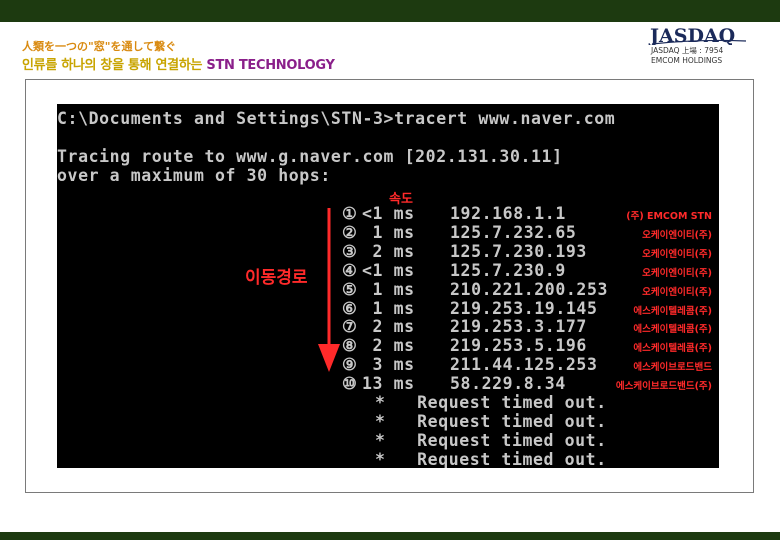 Image resolution: width=780 pixels, height=540 pixels. I want to click on hop-ip-address: 125.7.230.9, so click(508, 270).